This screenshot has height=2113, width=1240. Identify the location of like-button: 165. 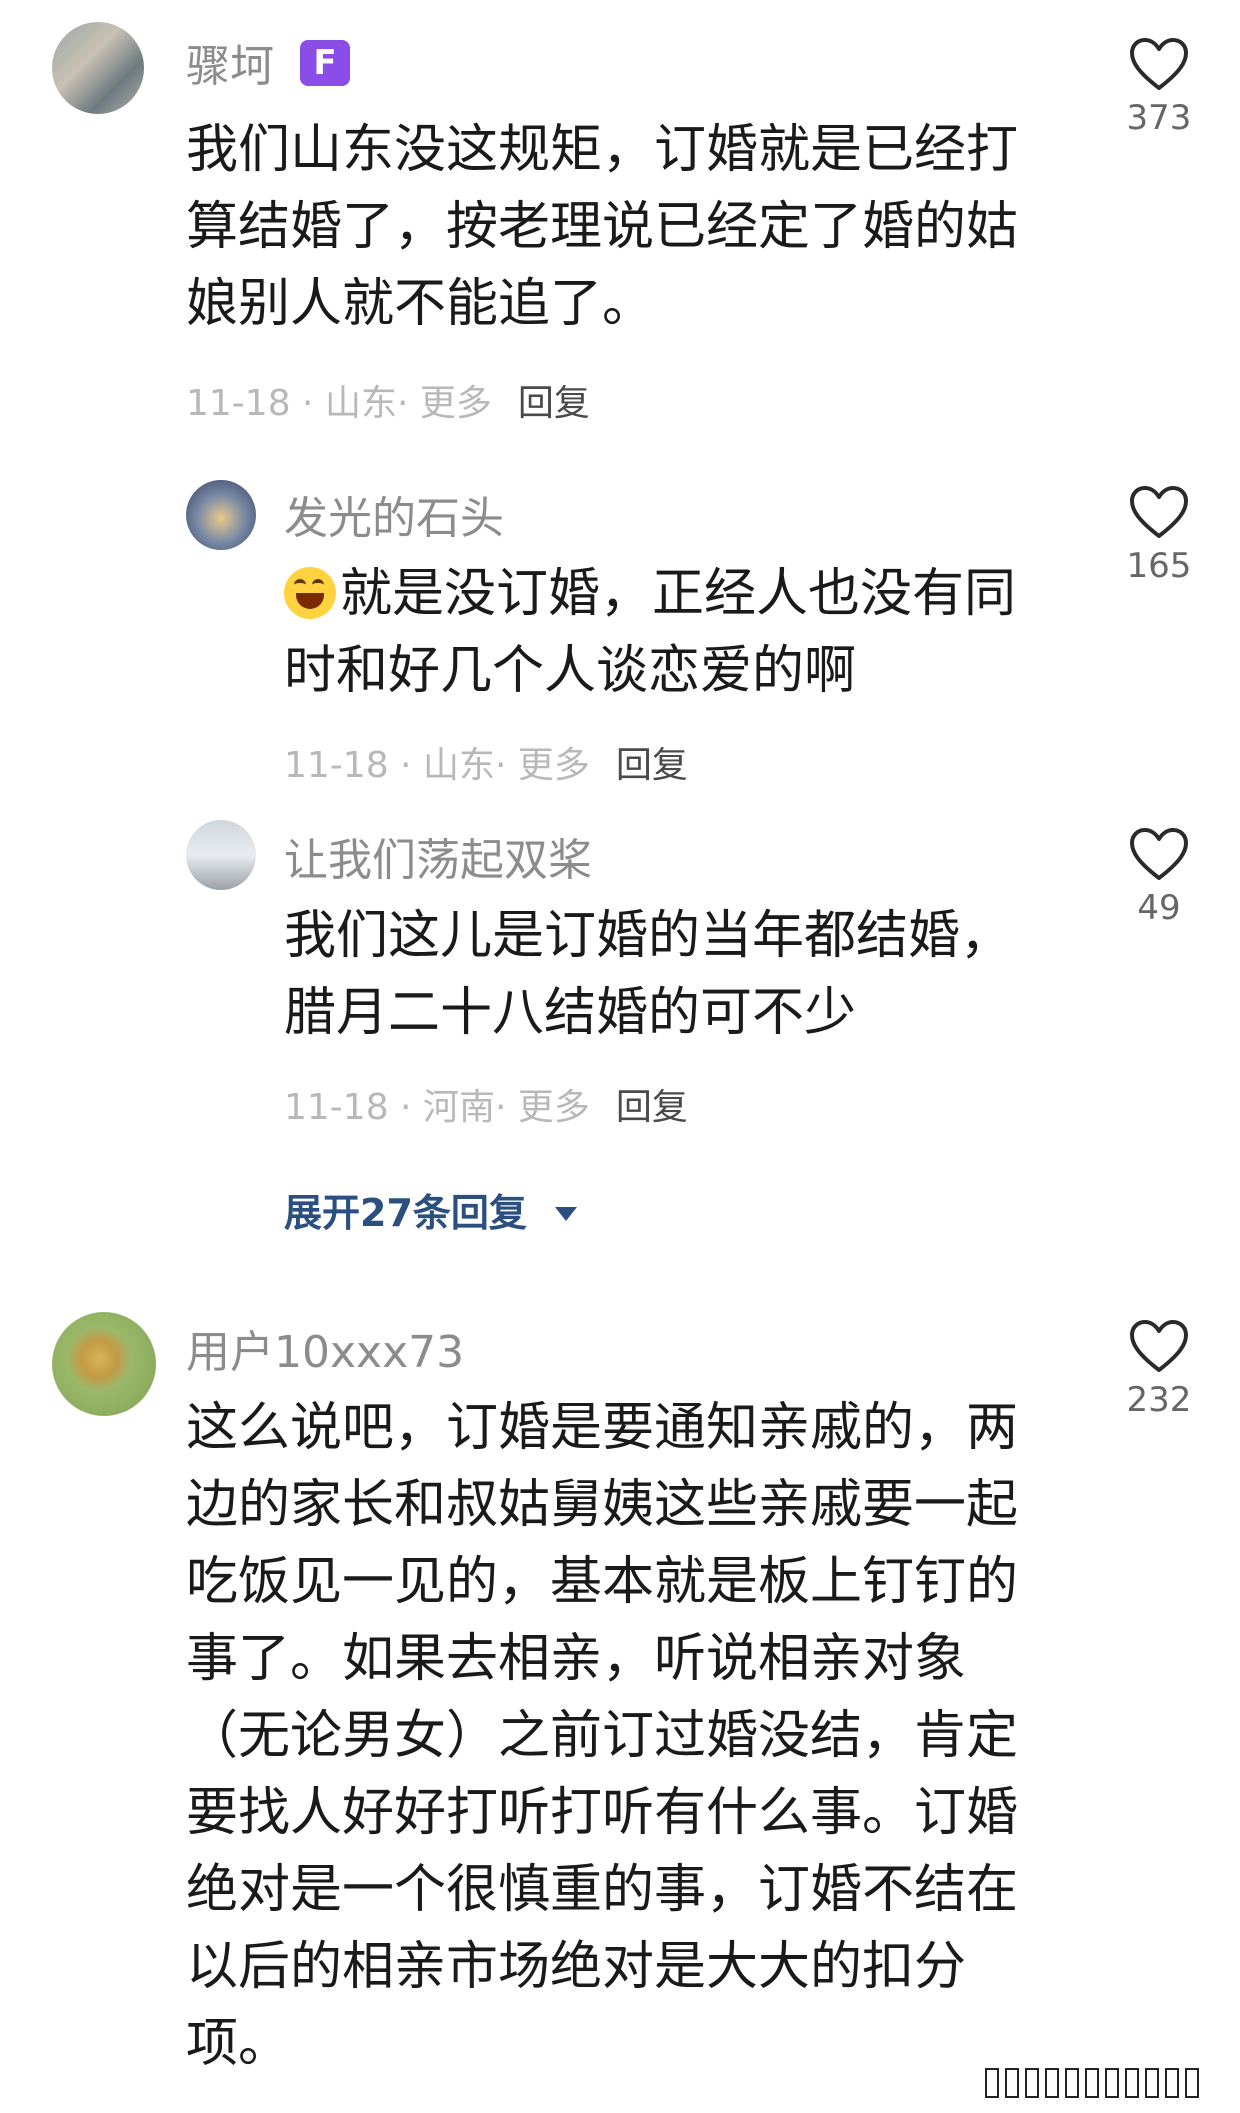
(1159, 535).